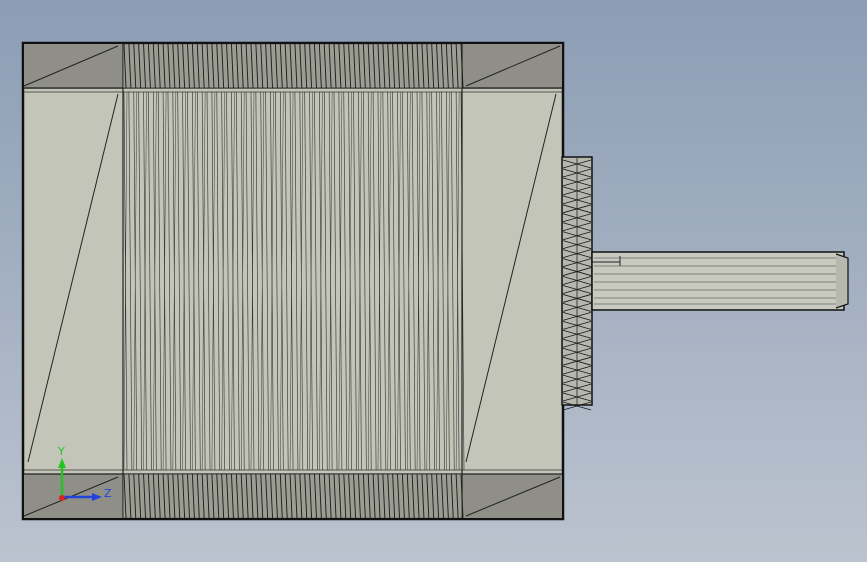 The image size is (867, 562). I want to click on x-axis-dot, so click(62, 498).